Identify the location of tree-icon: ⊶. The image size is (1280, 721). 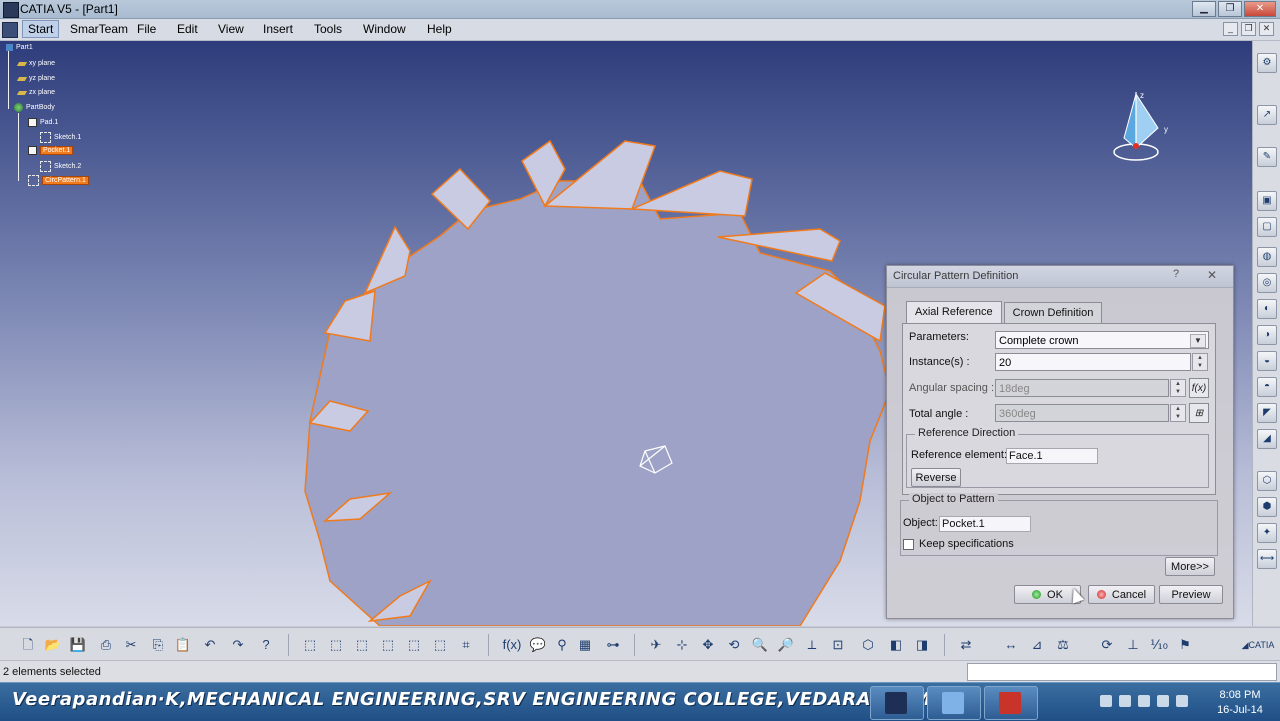
(613, 645).